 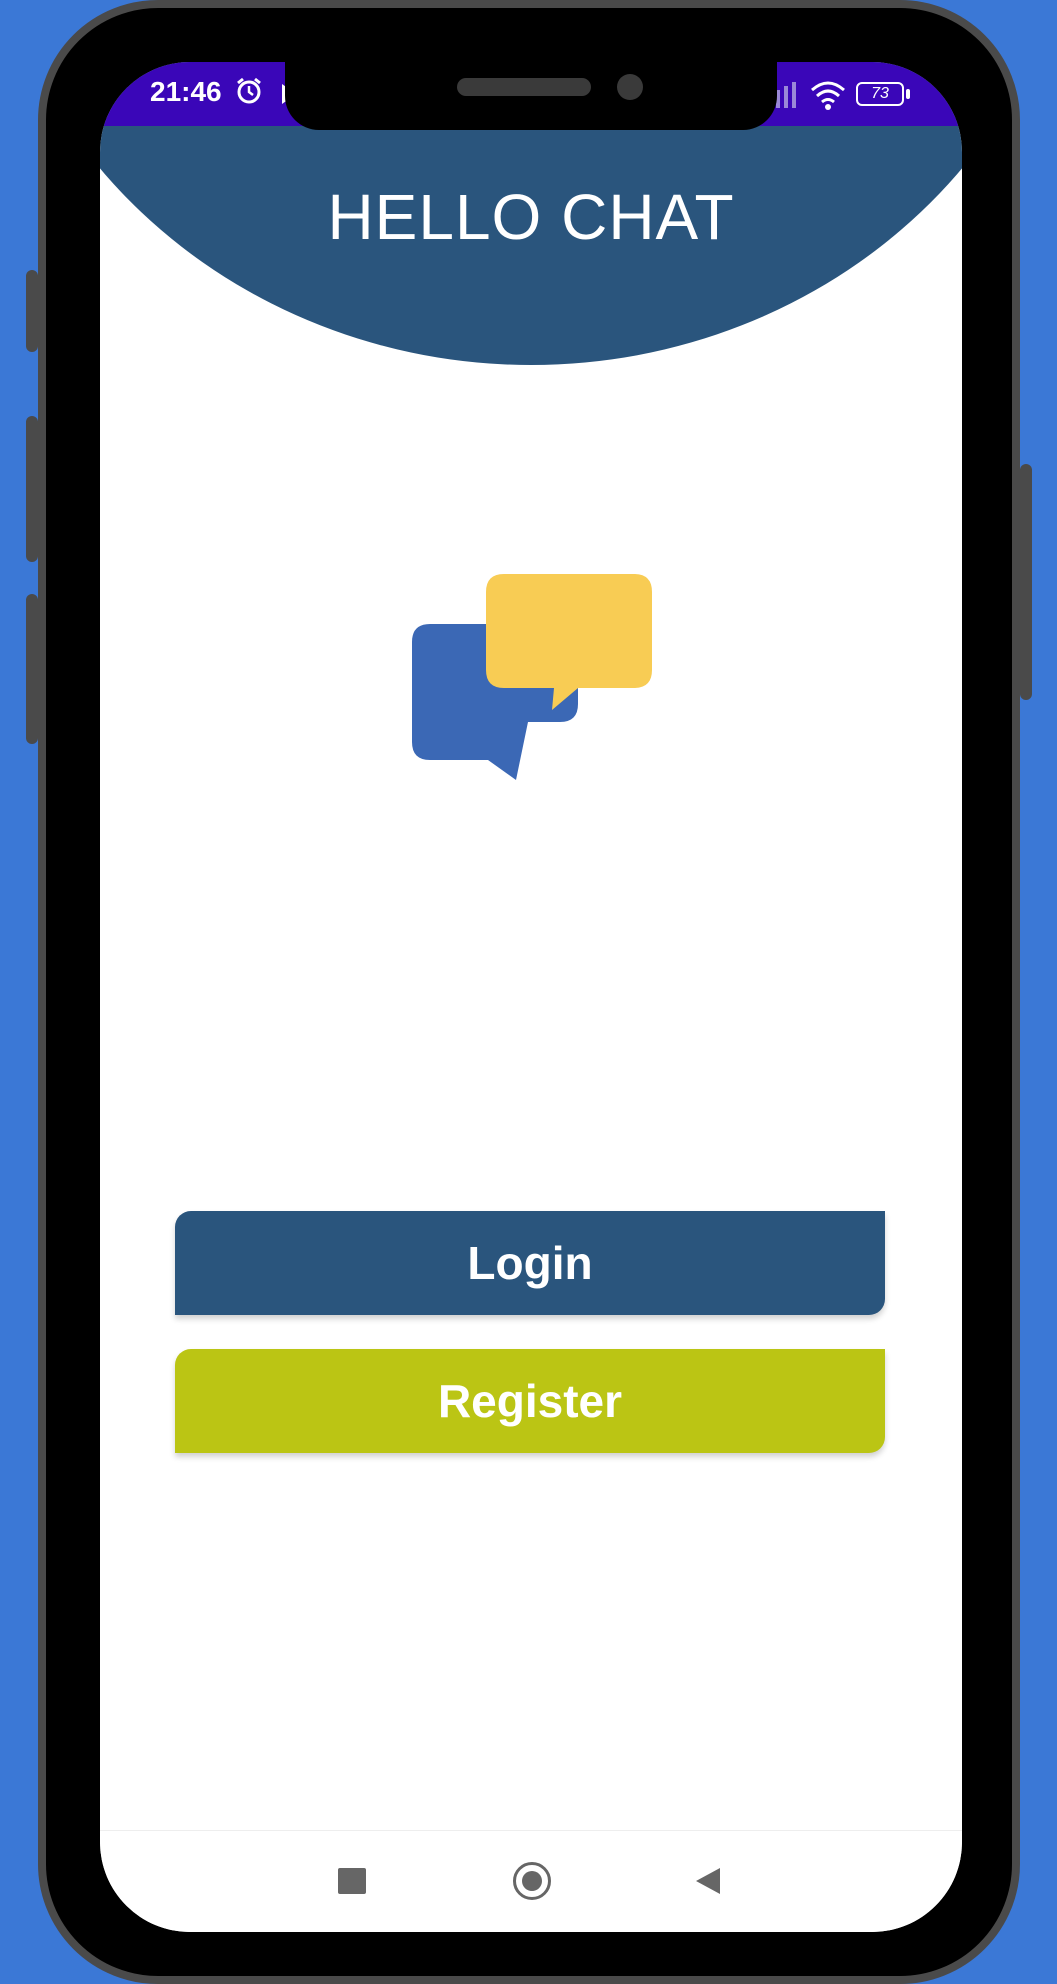 What do you see at coordinates (828, 95) in the screenshot?
I see `wifi-icon` at bounding box center [828, 95].